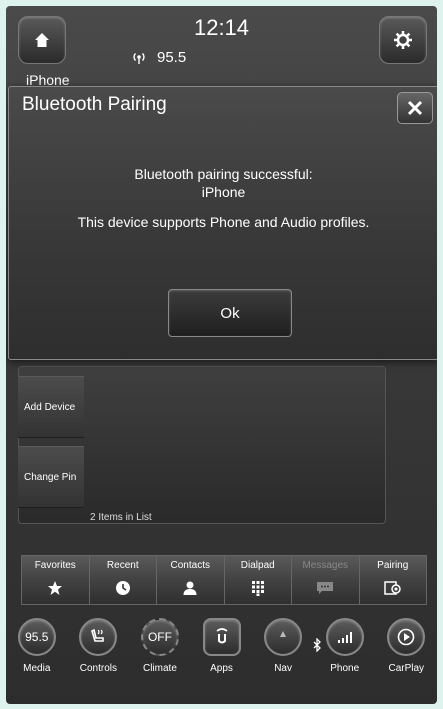 The width and height of the screenshot is (443, 709). I want to click on dialog-close-button, so click(415, 108).